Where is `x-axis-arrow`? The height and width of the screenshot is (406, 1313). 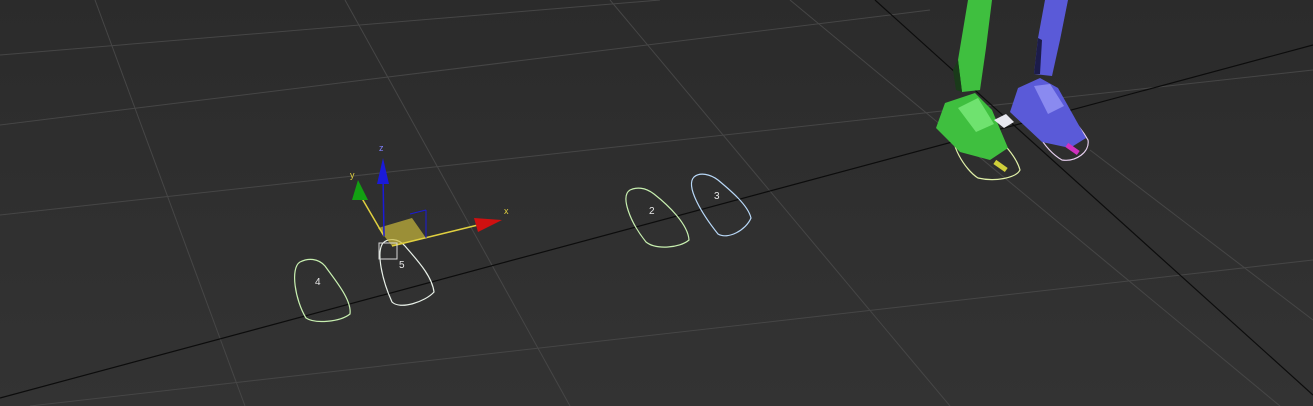 x-axis-arrow is located at coordinates (488, 225).